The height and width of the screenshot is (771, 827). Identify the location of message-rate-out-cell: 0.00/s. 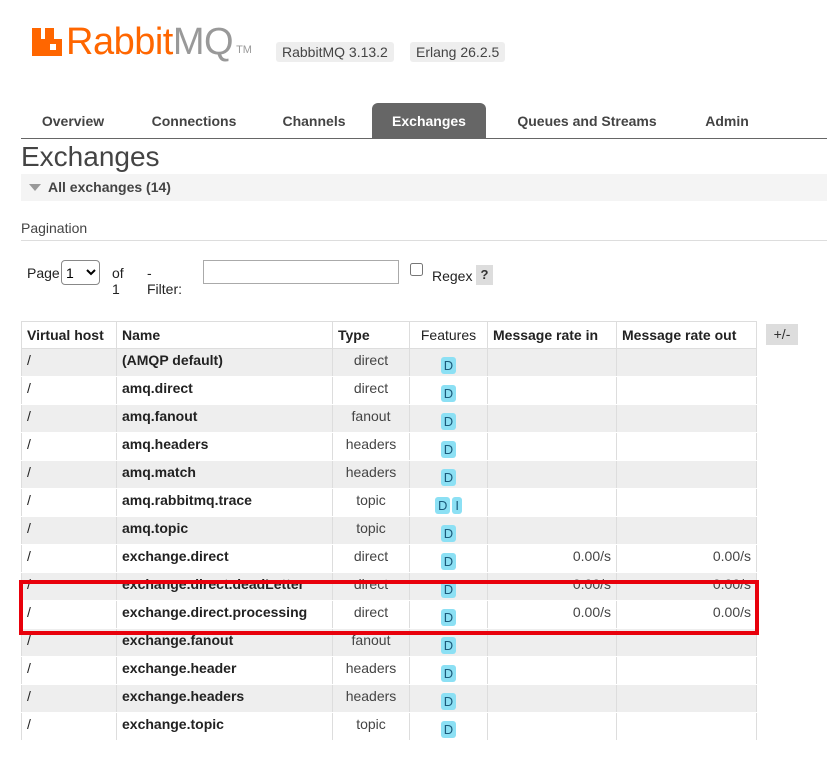
(686, 614).